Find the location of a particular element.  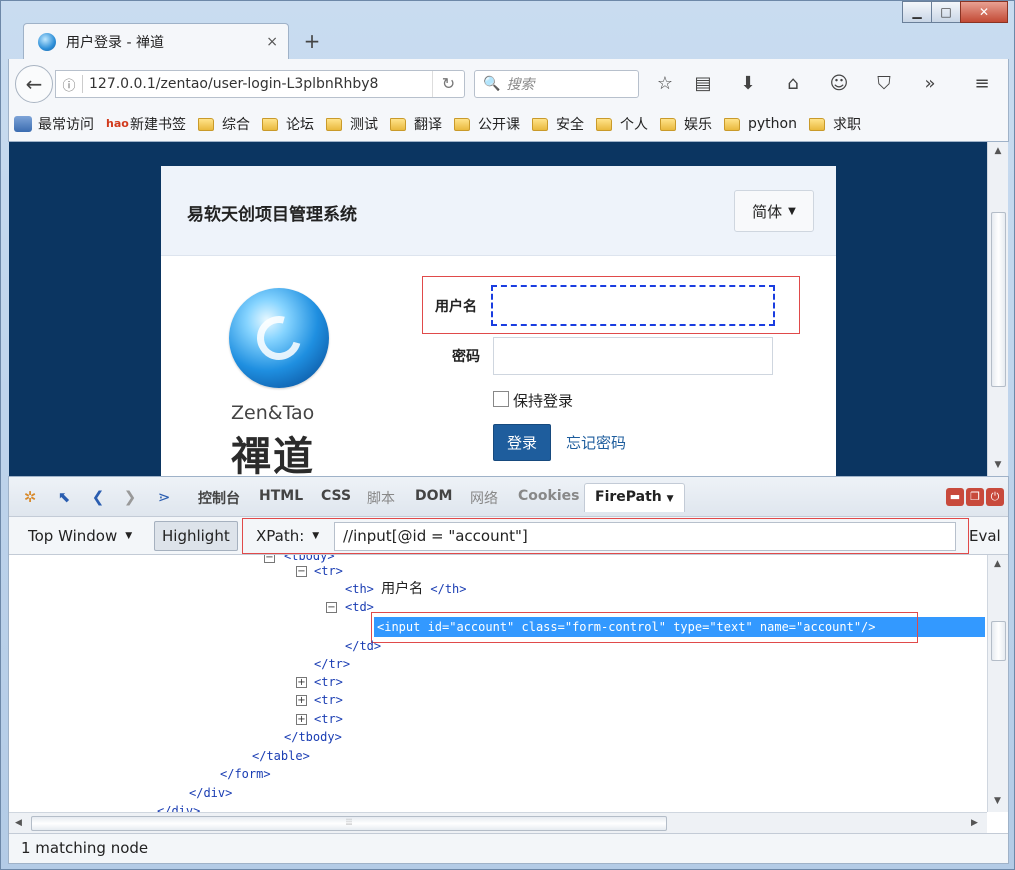

keep-login-checkbox is located at coordinates (501, 399).